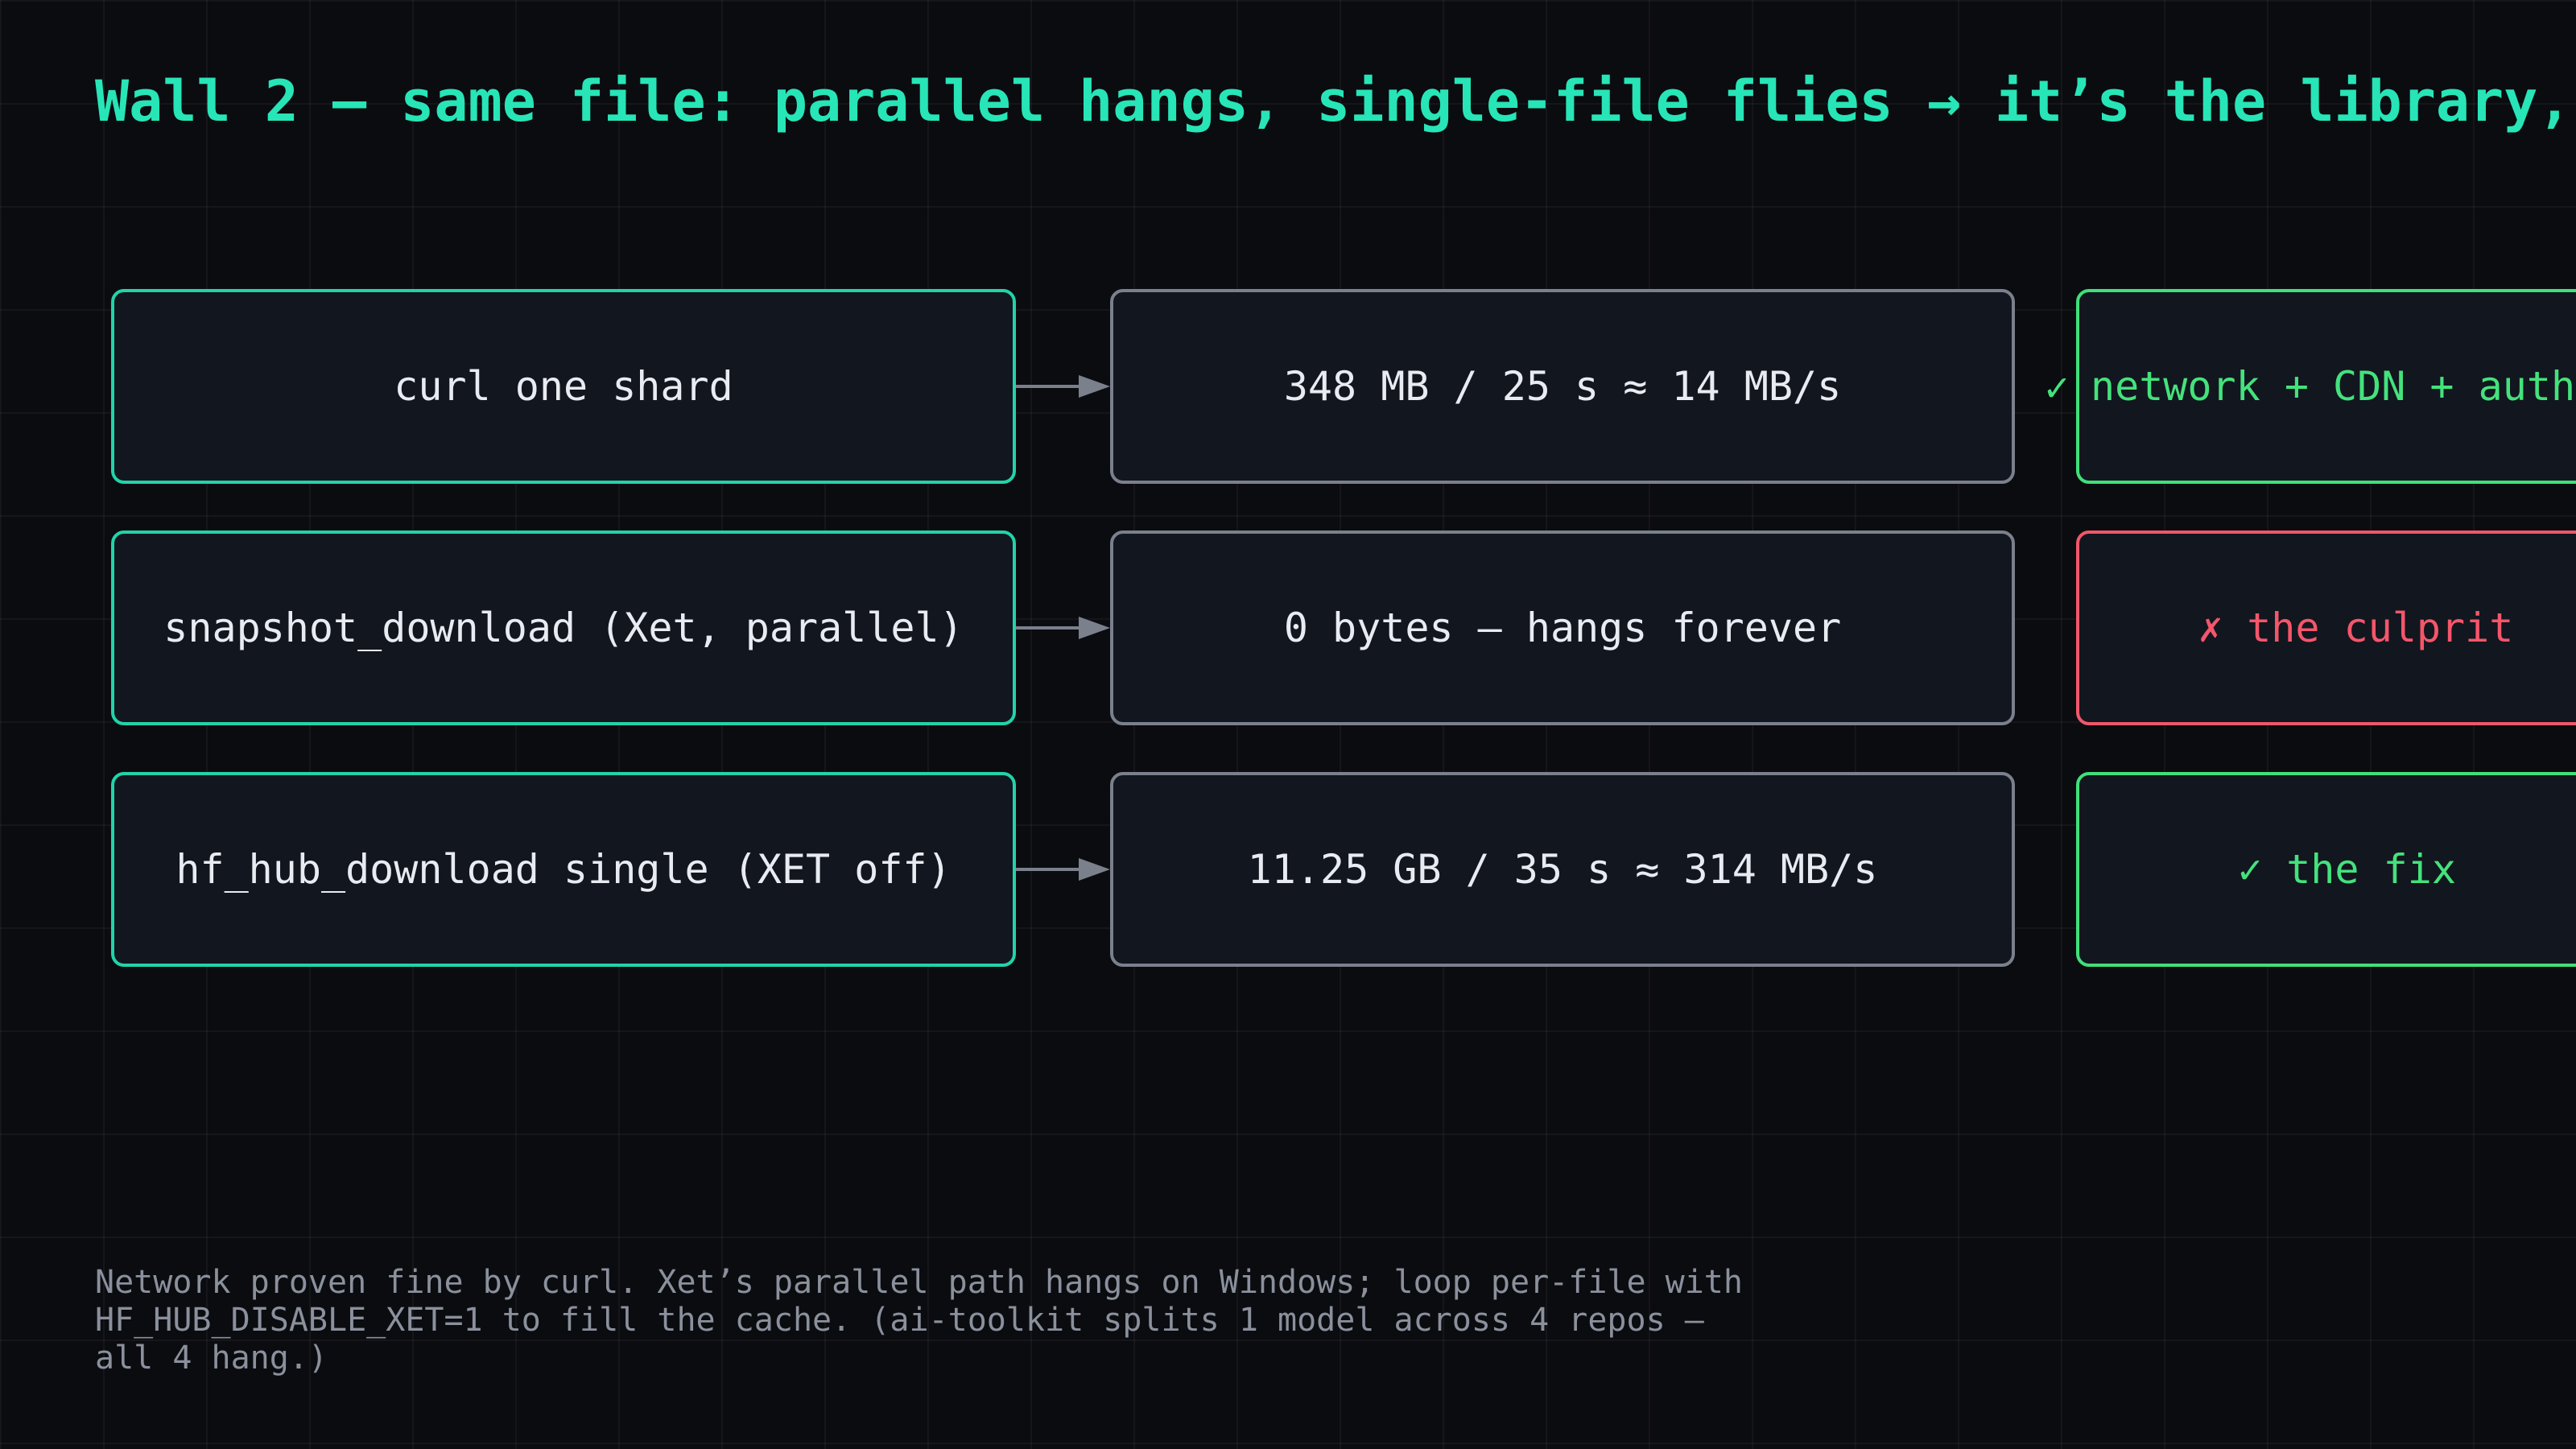  I want to click on check-mark-icon: ✓, so click(2057, 387).